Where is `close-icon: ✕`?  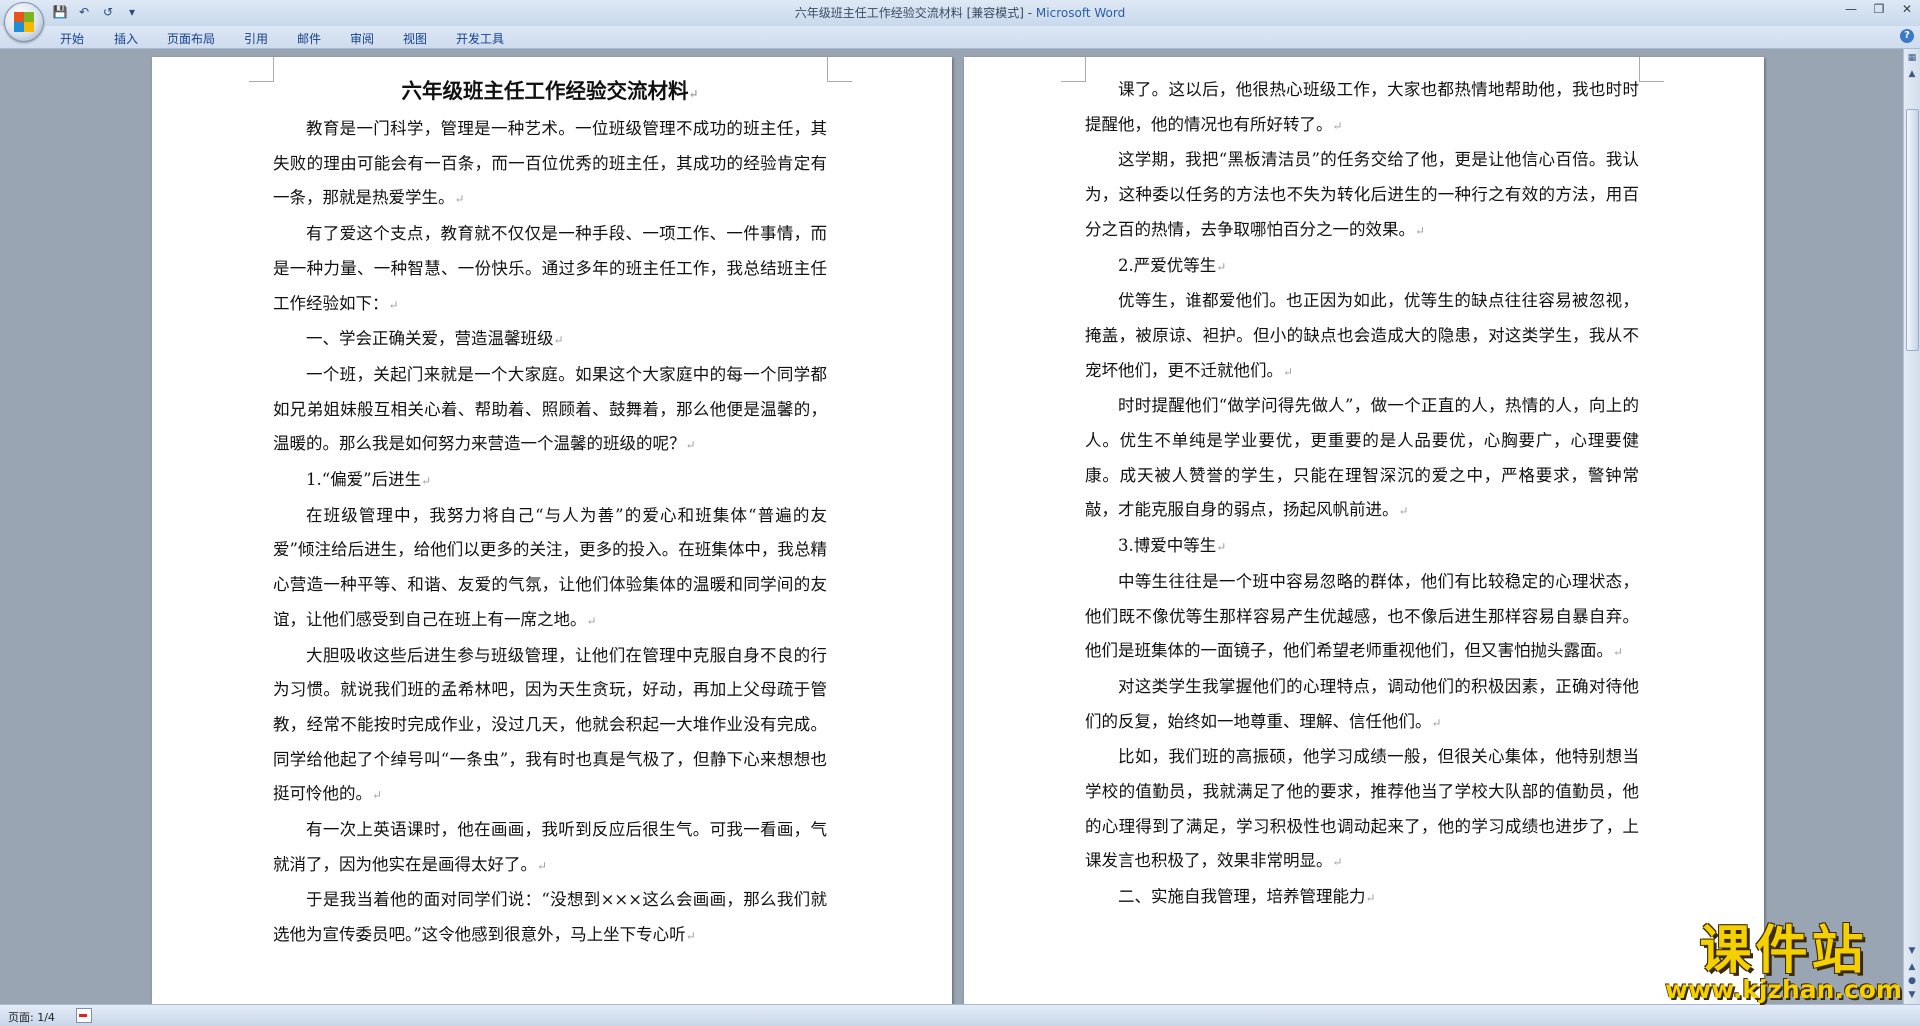 close-icon: ✕ is located at coordinates (1907, 9).